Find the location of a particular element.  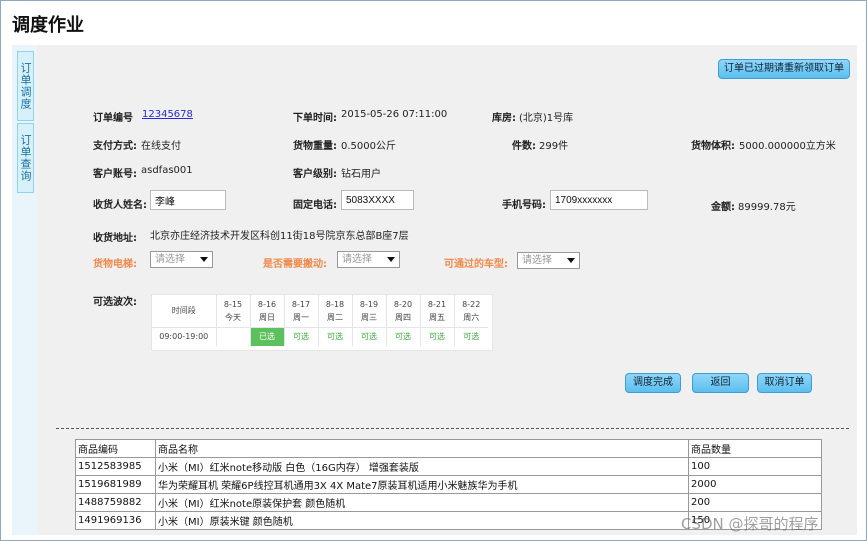

amount-label: 金额: is located at coordinates (723, 207).